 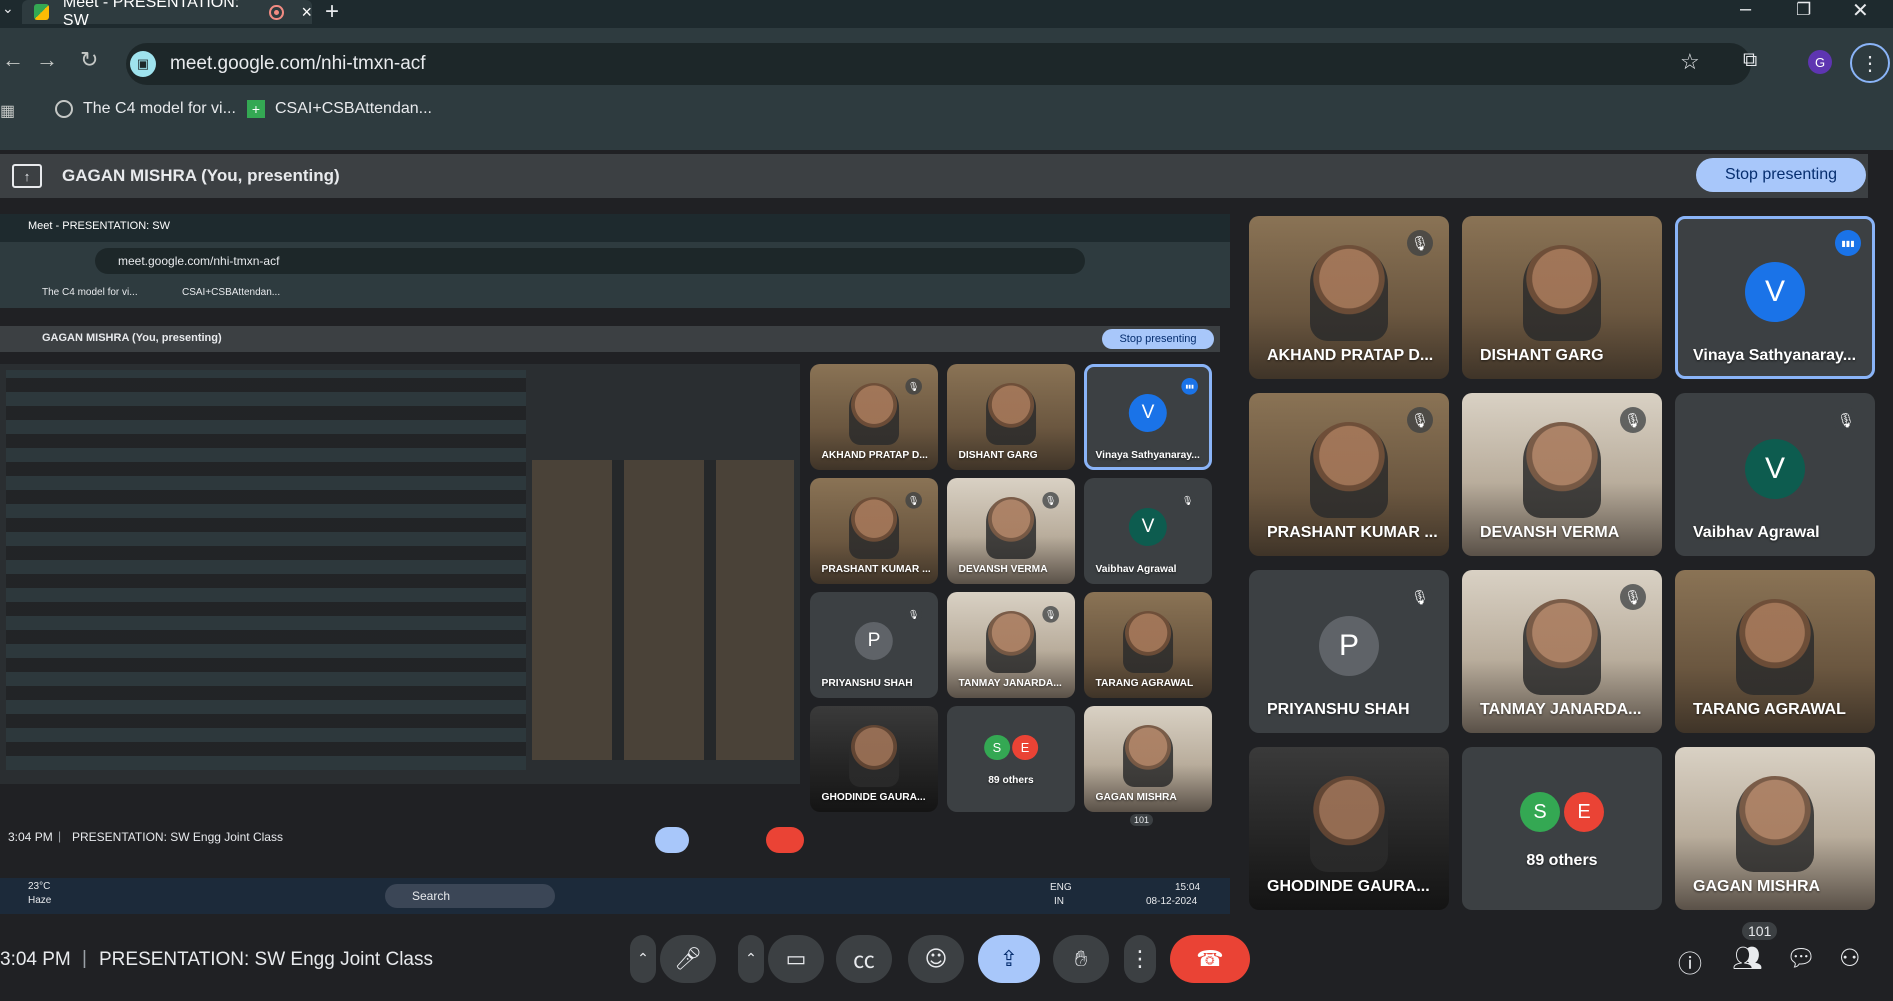 I want to click on presenting-banner: ↑ GAGAN MISHRA (You, presenting), so click(x=934, y=176).